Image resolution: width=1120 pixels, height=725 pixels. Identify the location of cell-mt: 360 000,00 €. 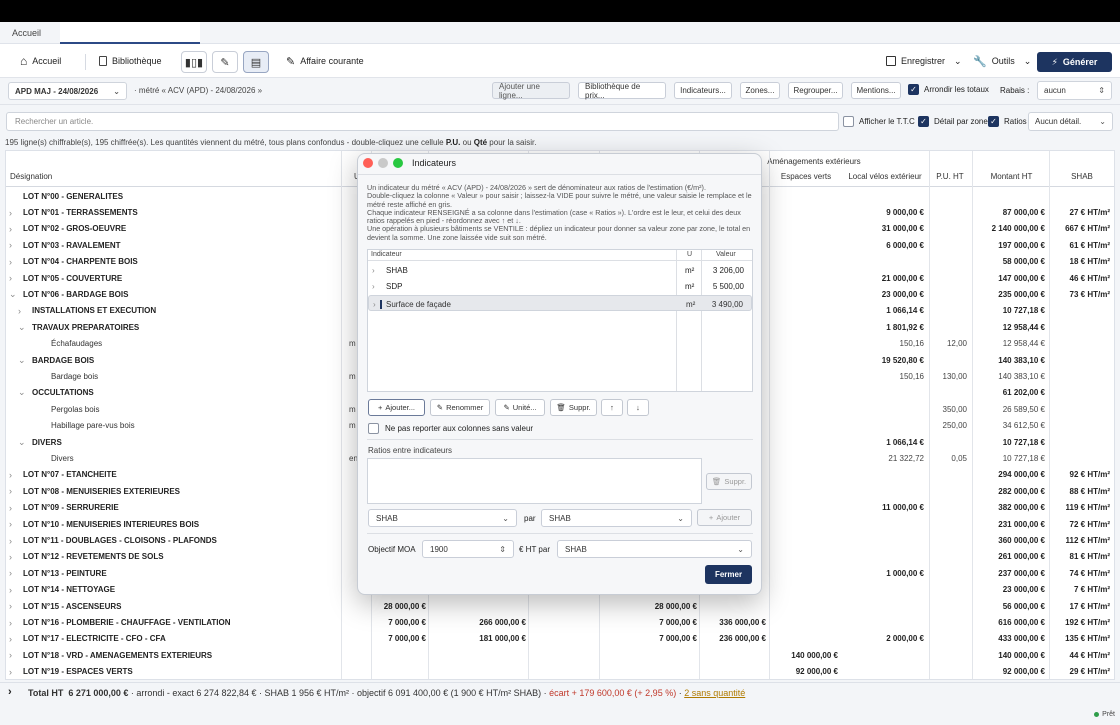
(1021, 540).